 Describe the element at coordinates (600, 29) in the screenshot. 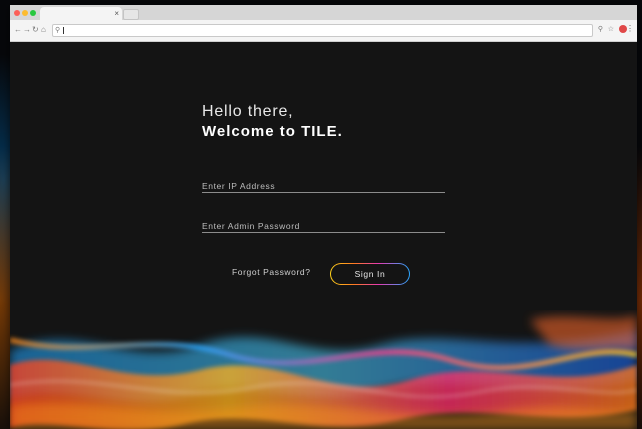

I see `zoom-icon: ⚲` at that location.